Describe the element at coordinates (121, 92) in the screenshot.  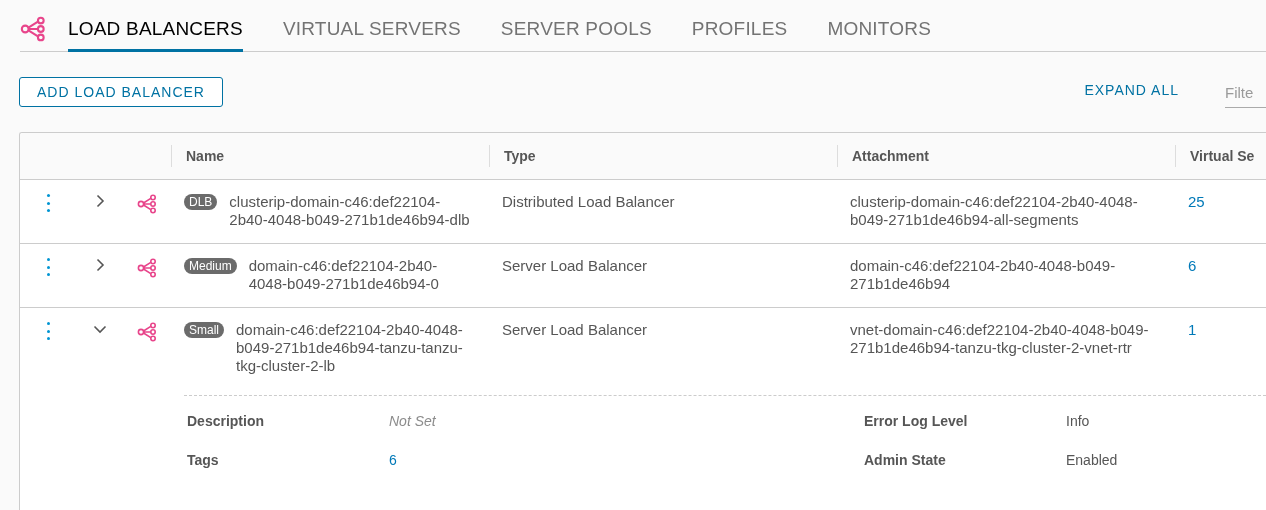
I see `add-load-balancer-button: ADD LOAD BALANCER` at that location.